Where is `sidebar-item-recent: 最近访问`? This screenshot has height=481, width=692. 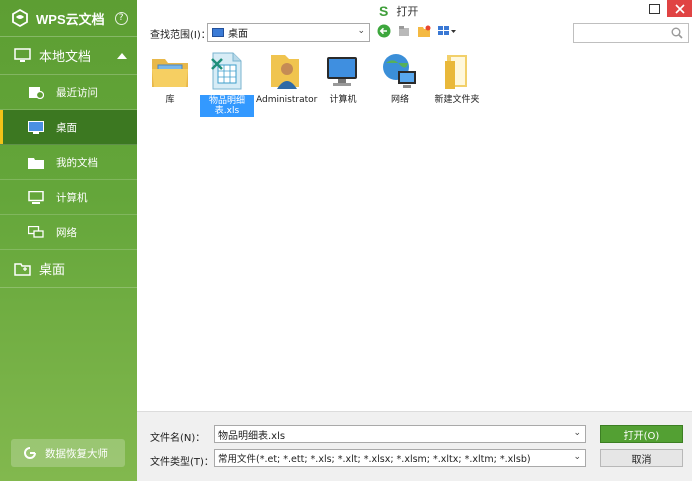 sidebar-item-recent: 最近访问 is located at coordinates (68, 92).